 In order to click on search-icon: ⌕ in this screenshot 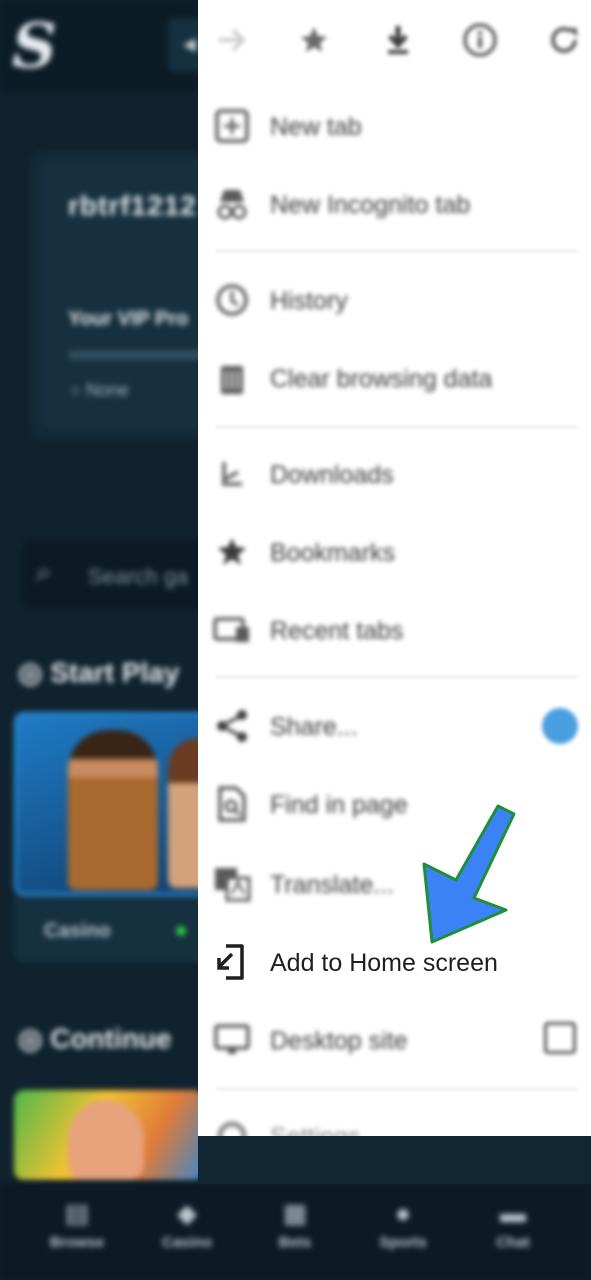, I will do `click(44, 571)`.